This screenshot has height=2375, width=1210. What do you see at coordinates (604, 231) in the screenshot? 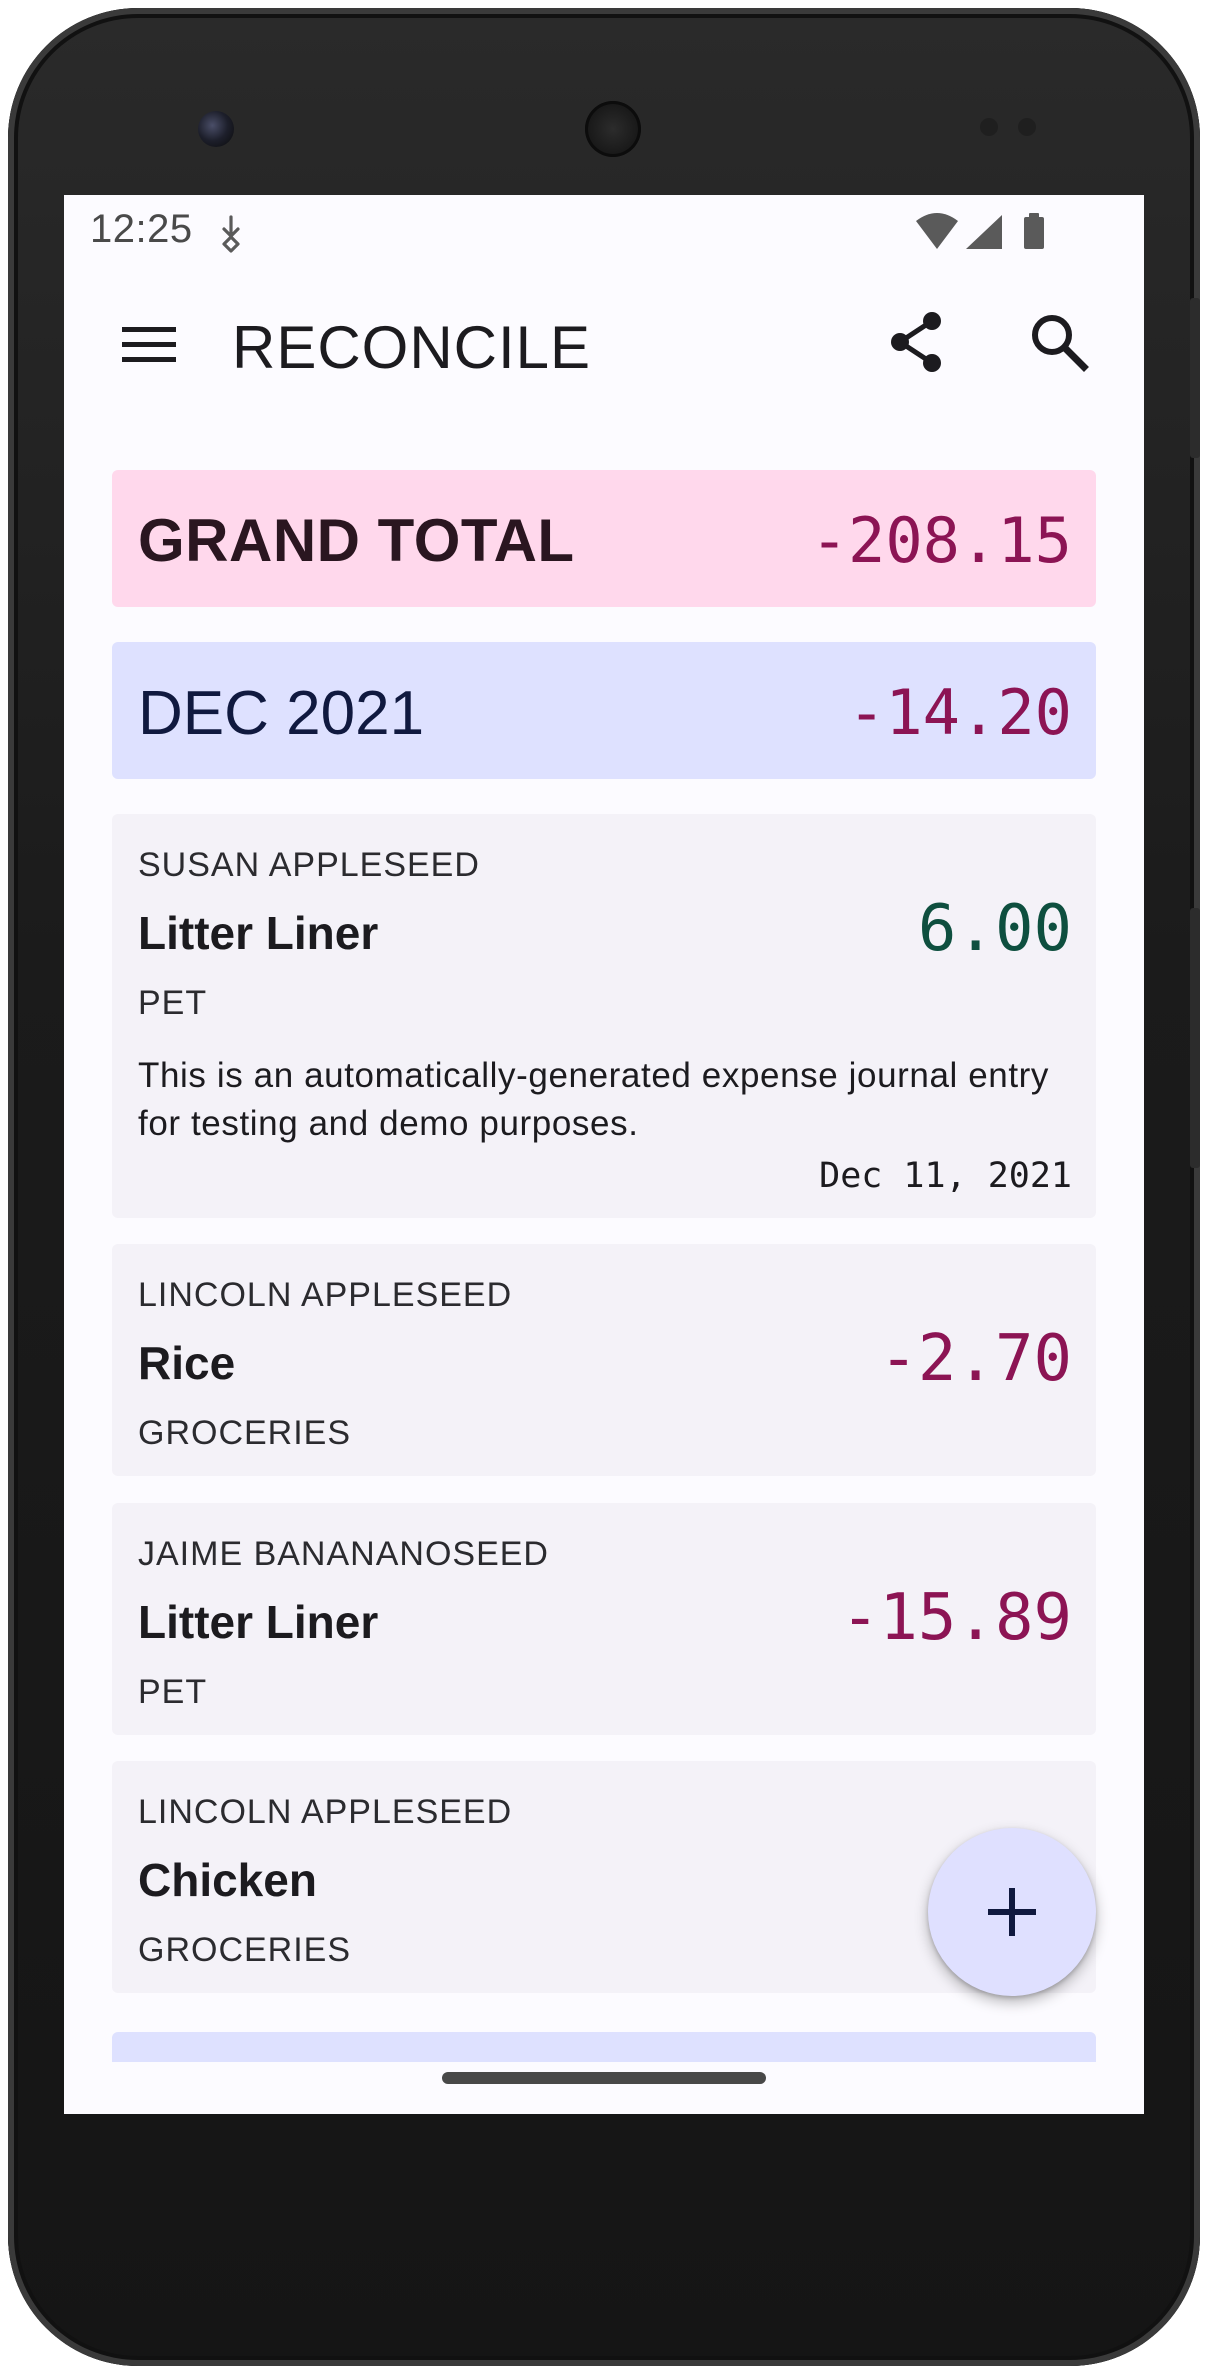
I see `status-bar: 12:25` at bounding box center [604, 231].